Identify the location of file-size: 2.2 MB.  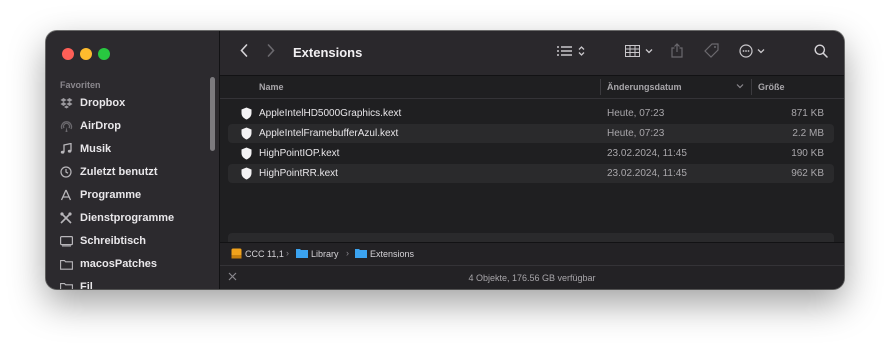
(808, 133).